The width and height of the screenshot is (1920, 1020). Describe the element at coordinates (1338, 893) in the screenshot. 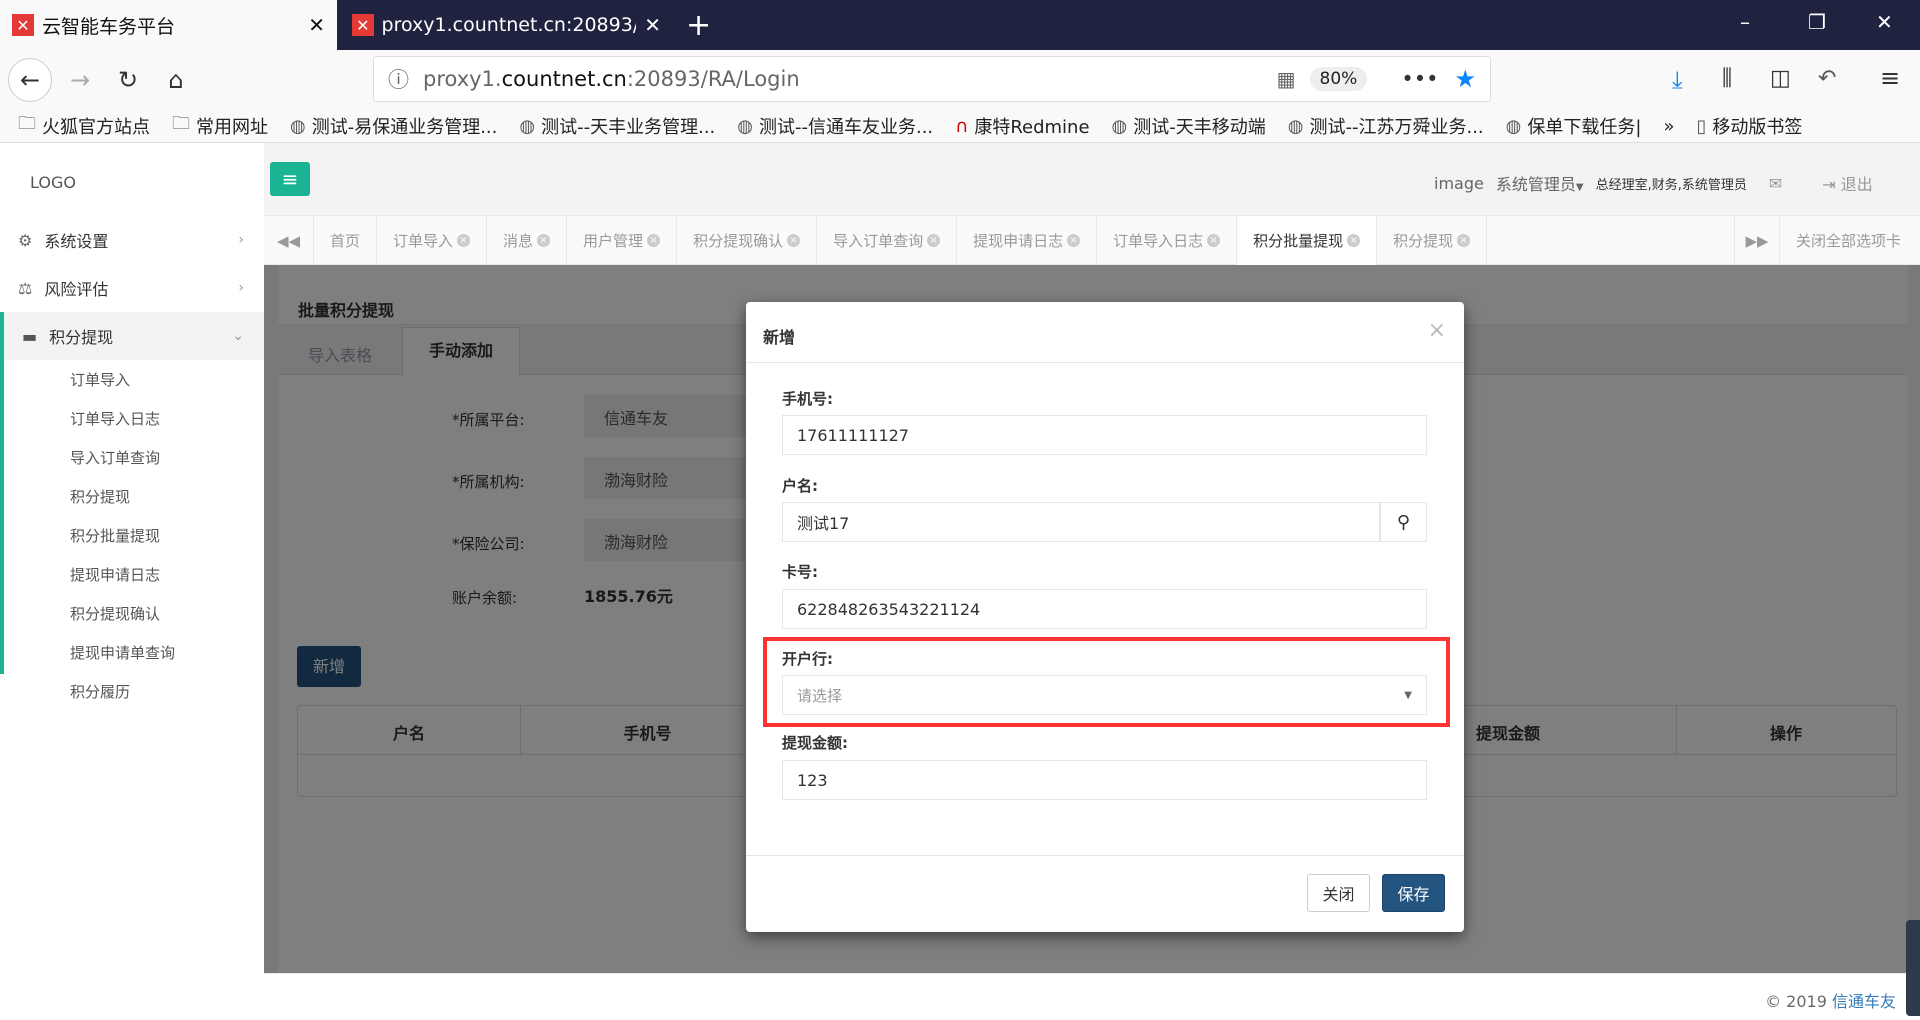

I see `close-button: 关闭` at that location.